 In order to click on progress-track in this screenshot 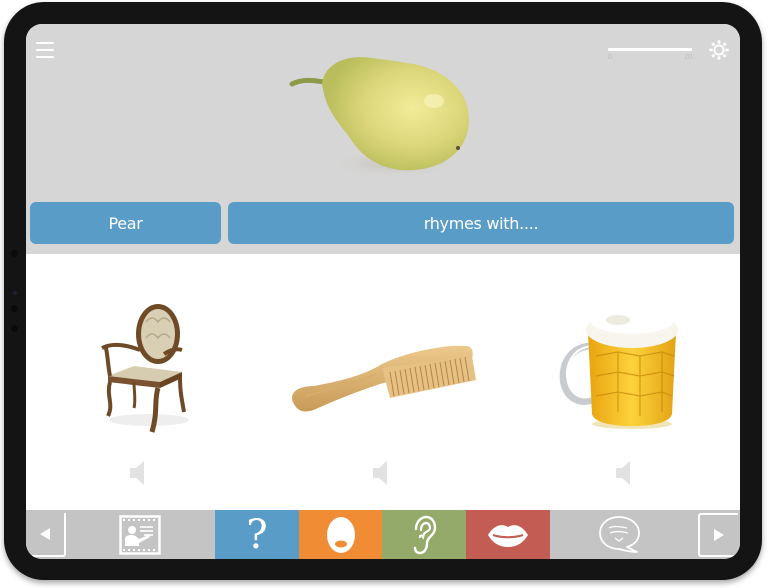, I will do `click(650, 49)`.